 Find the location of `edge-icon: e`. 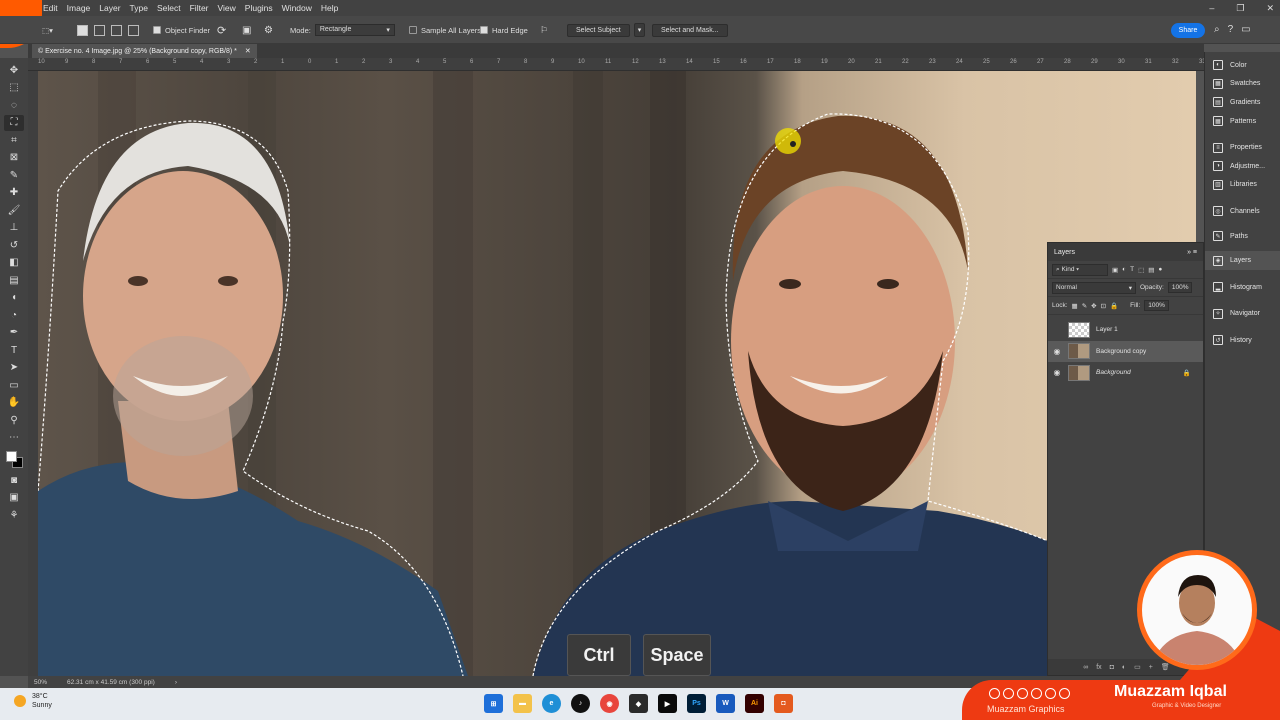

edge-icon: e is located at coordinates (551, 703).